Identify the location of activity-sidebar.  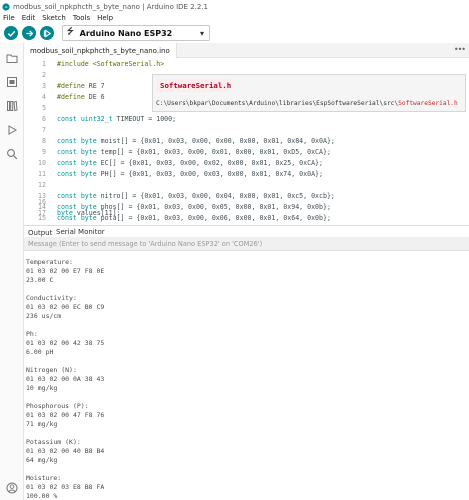
(12, 271).